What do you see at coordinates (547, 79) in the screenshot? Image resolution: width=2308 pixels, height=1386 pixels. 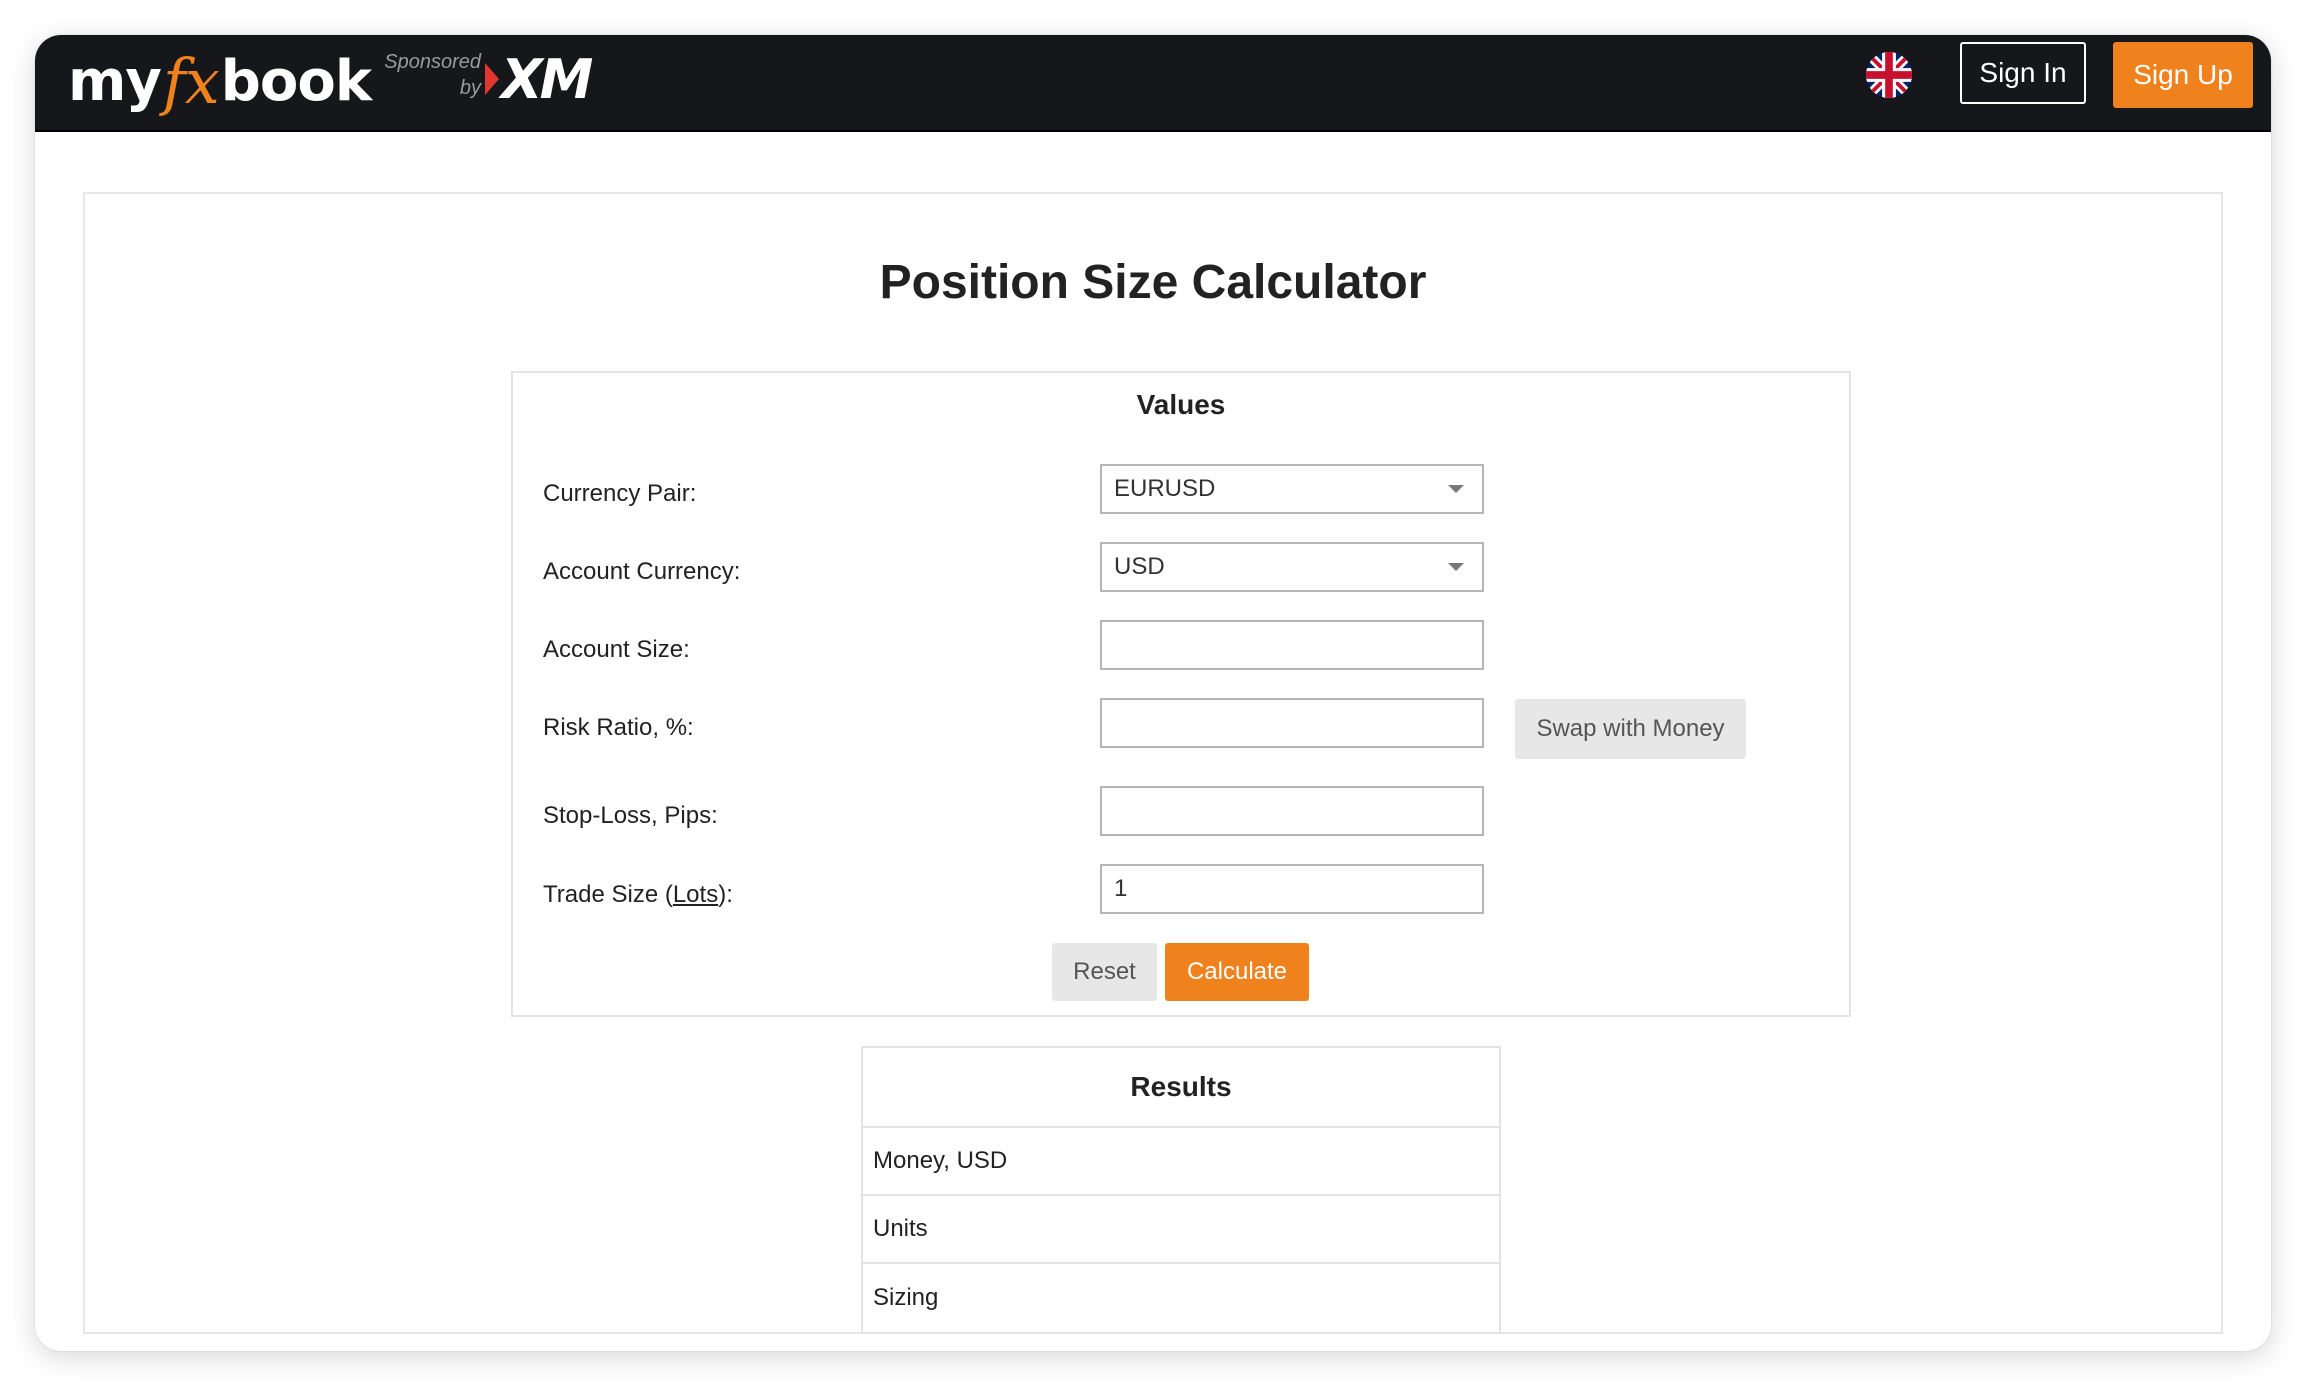 I see `xm-logo-text: XM` at bounding box center [547, 79].